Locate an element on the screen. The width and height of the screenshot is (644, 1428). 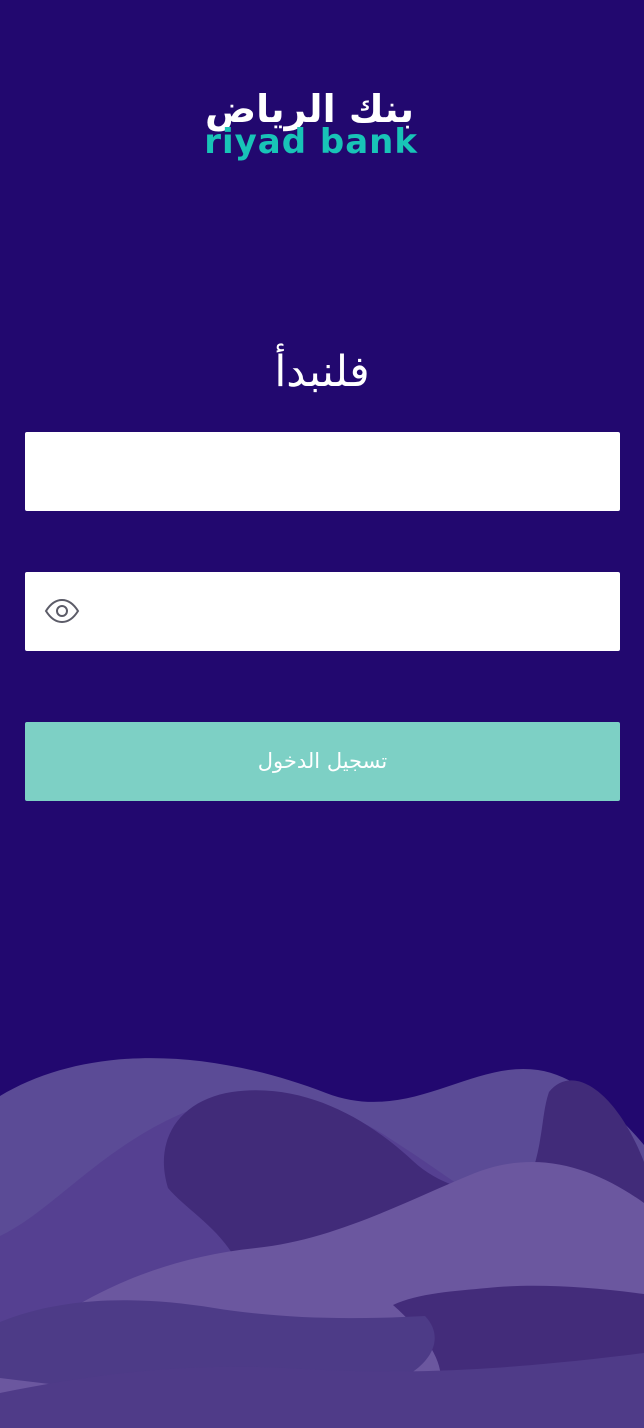
username-input is located at coordinates (322, 472).